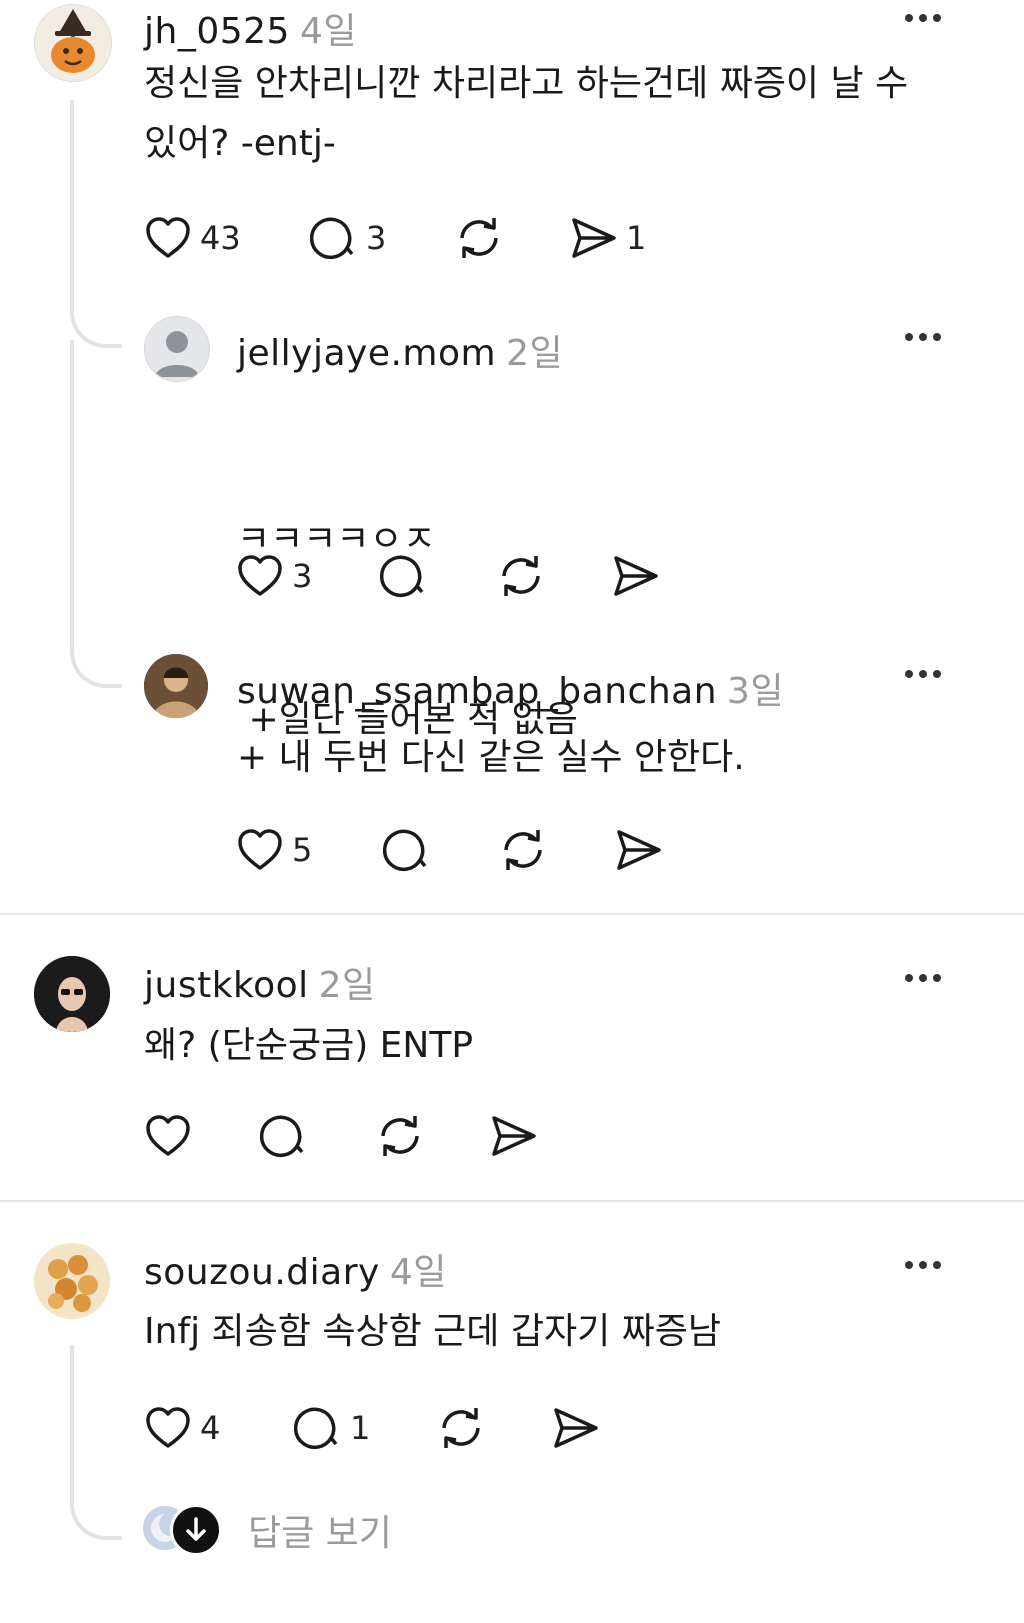  What do you see at coordinates (526, 83) in the screenshot?
I see `comment-line: 정신을 안차리니깐 차리라고 하는건데 짜증이 날 수` at bounding box center [526, 83].